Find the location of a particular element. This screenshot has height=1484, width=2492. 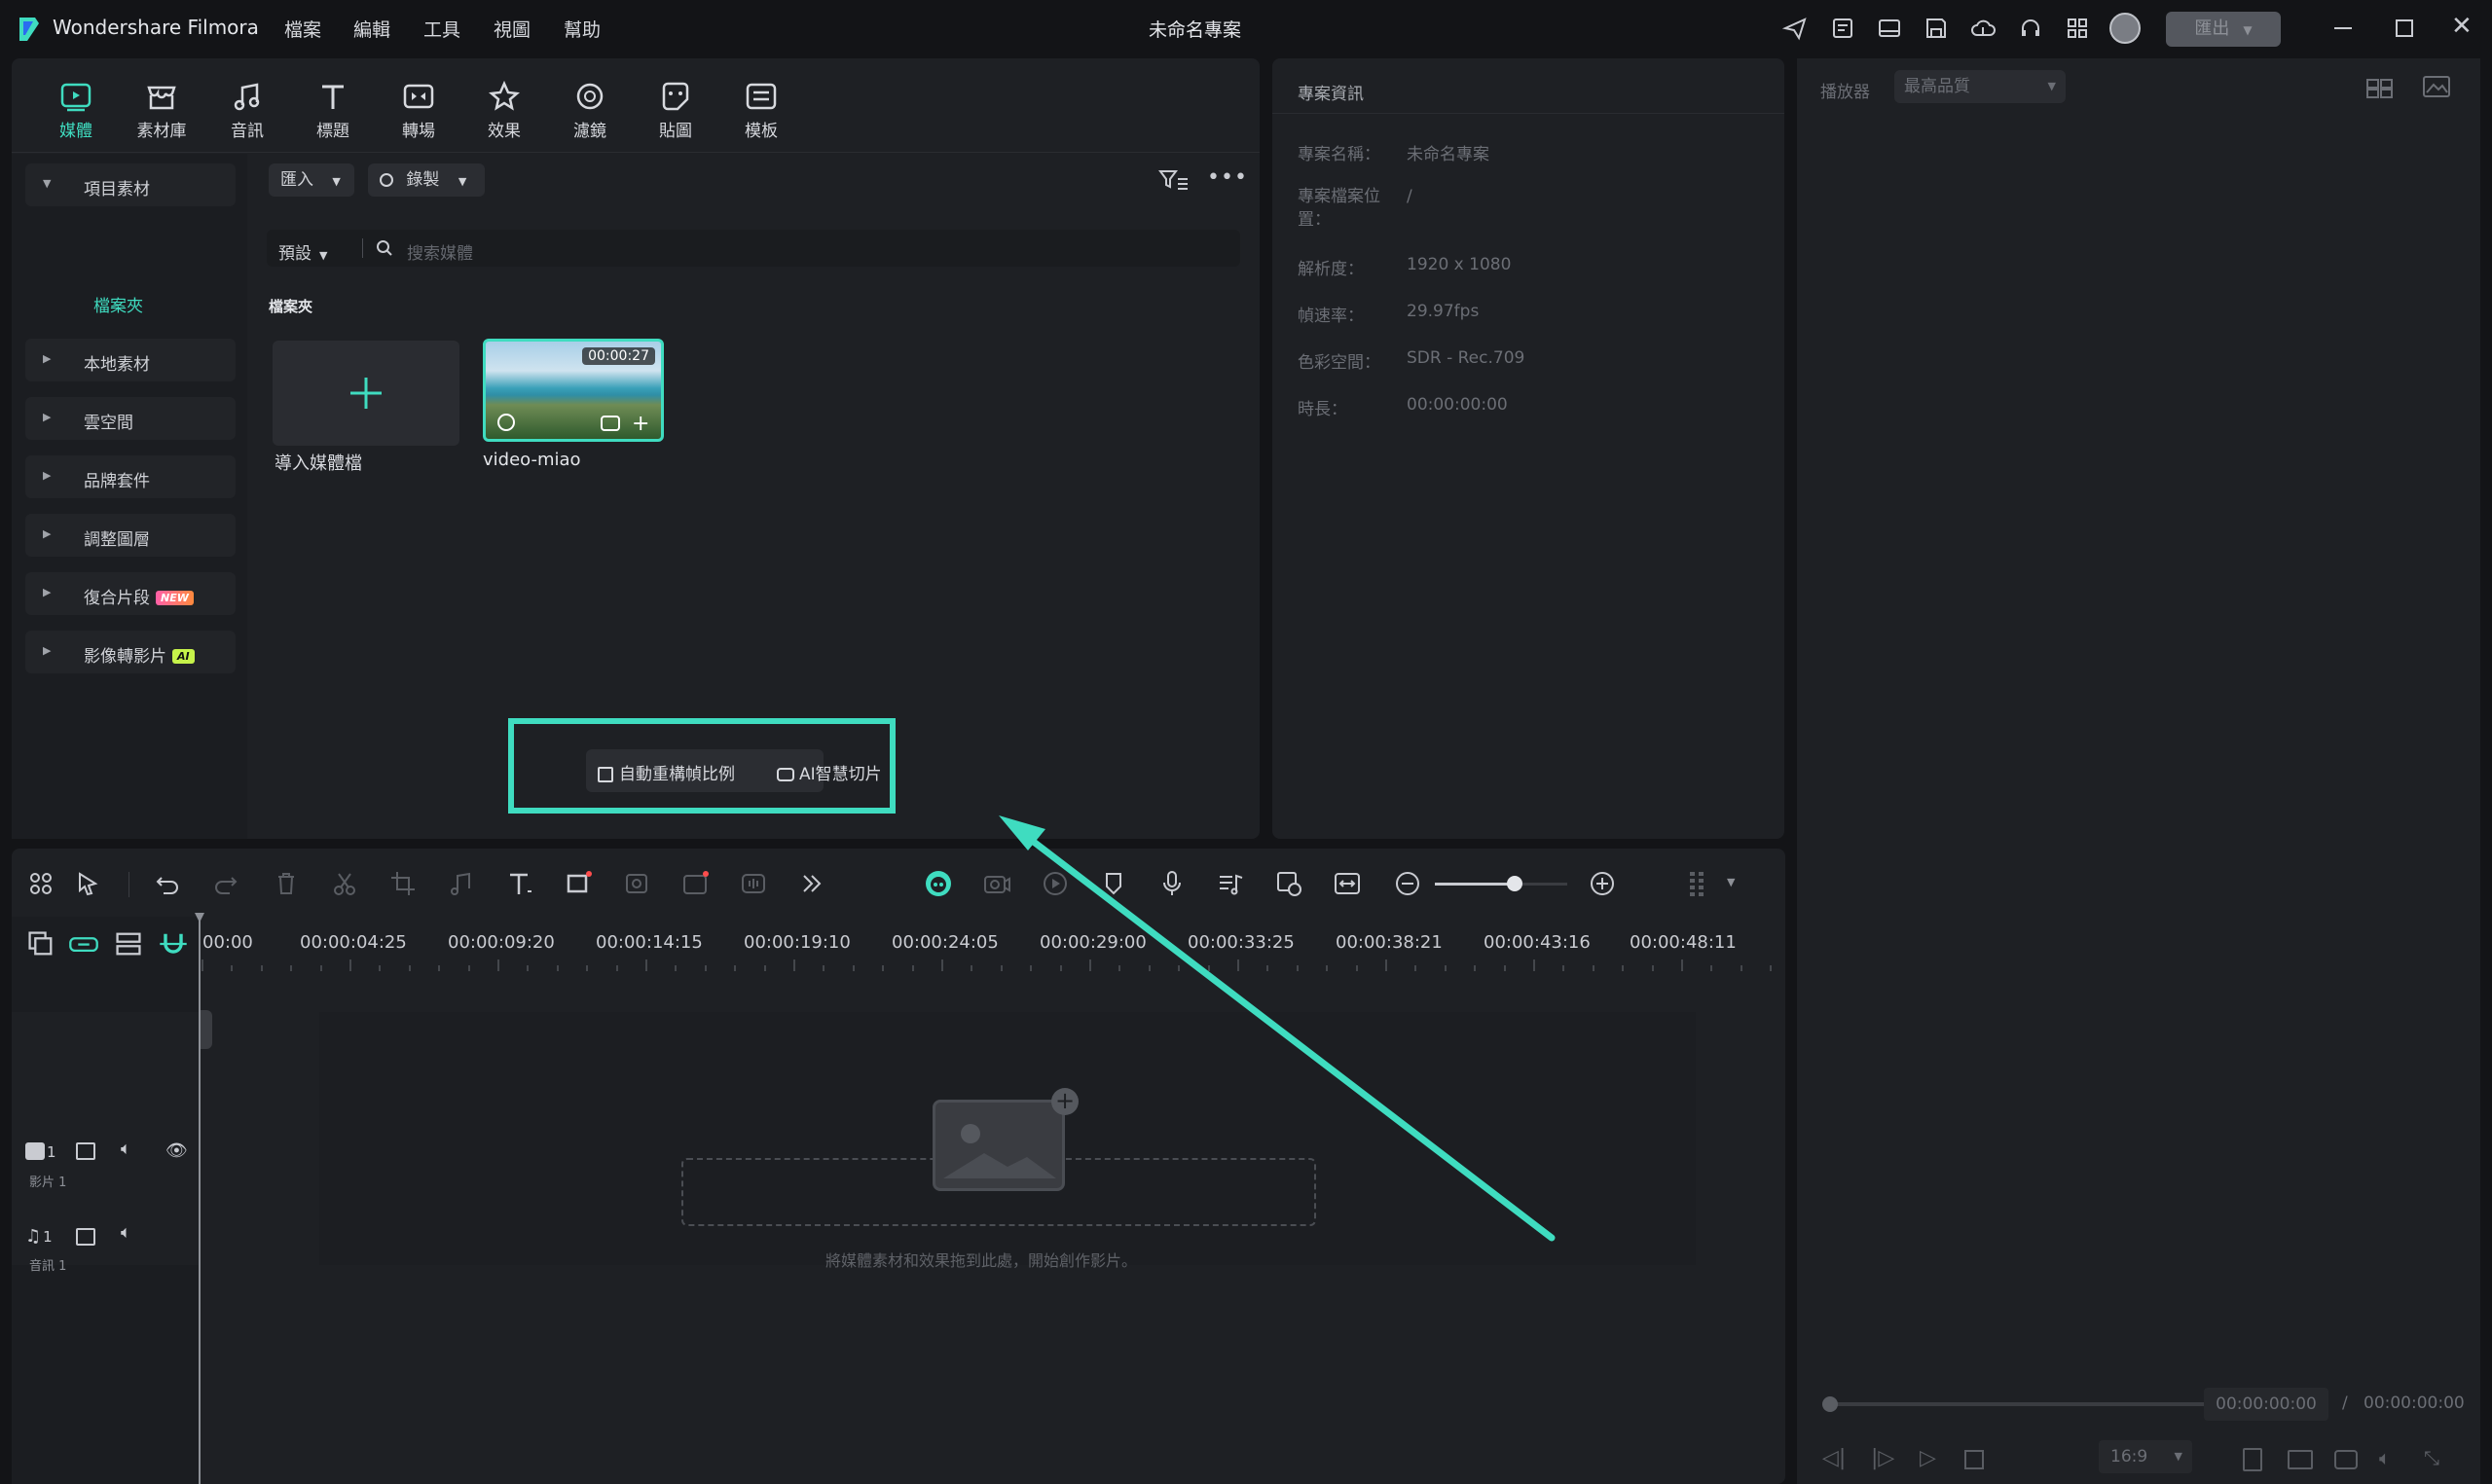

playback-progress-track is located at coordinates (2022, 1404).